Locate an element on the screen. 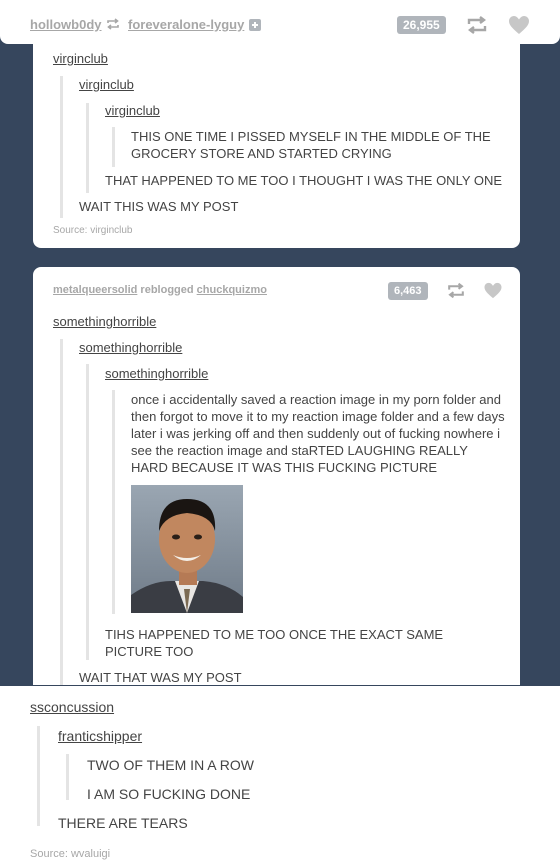 This screenshot has height=864, width=560. post2-reblogger-link: metalqueersolid is located at coordinates (95, 290).